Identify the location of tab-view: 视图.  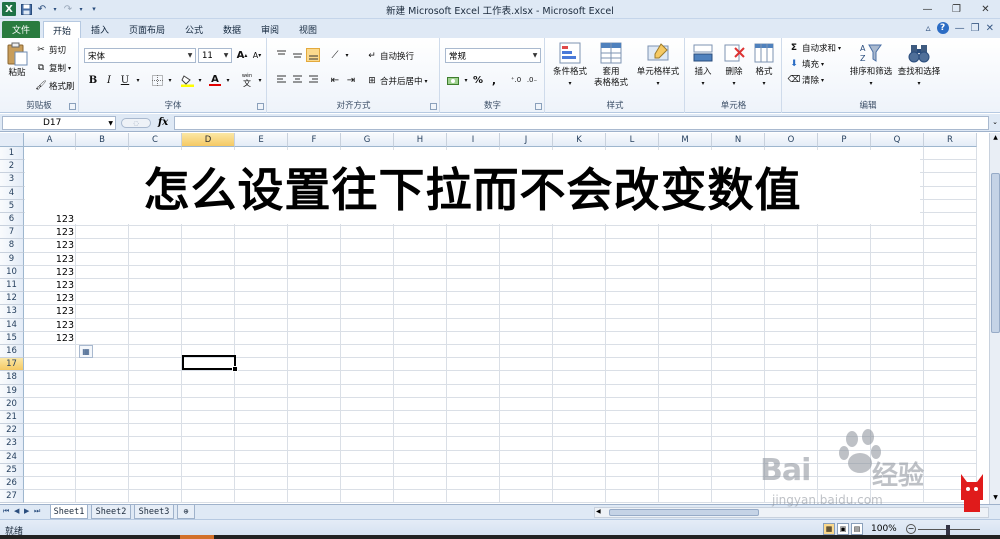
(308, 29).